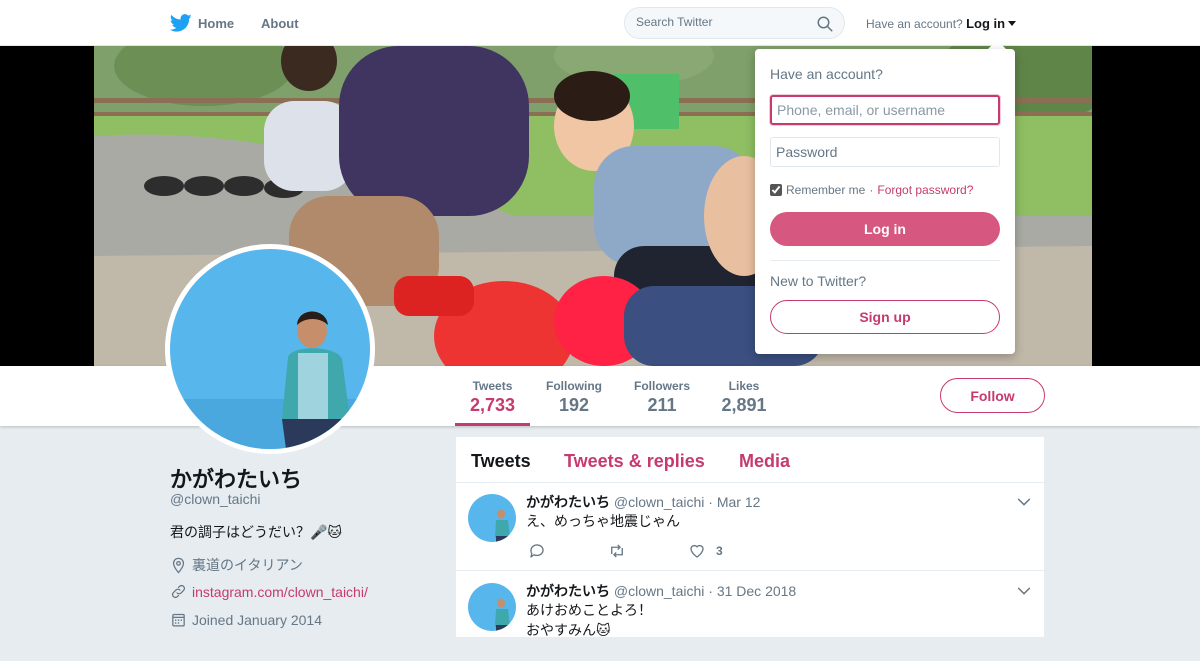 The width and height of the screenshot is (1200, 661). I want to click on profile-location-text: 裏道のイタリアン, so click(247, 565).